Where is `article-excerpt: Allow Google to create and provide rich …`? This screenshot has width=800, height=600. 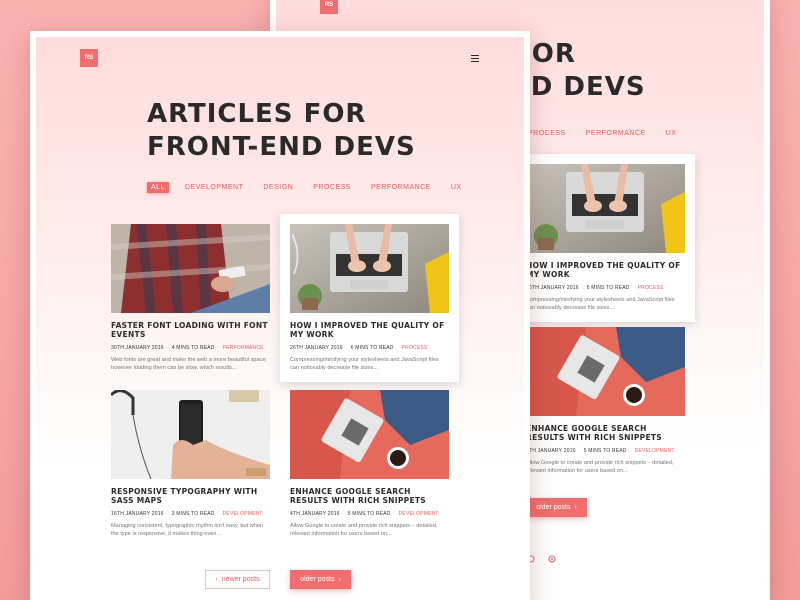
article-excerpt: Allow Google to create and provide rich … is located at coordinates (364, 530).